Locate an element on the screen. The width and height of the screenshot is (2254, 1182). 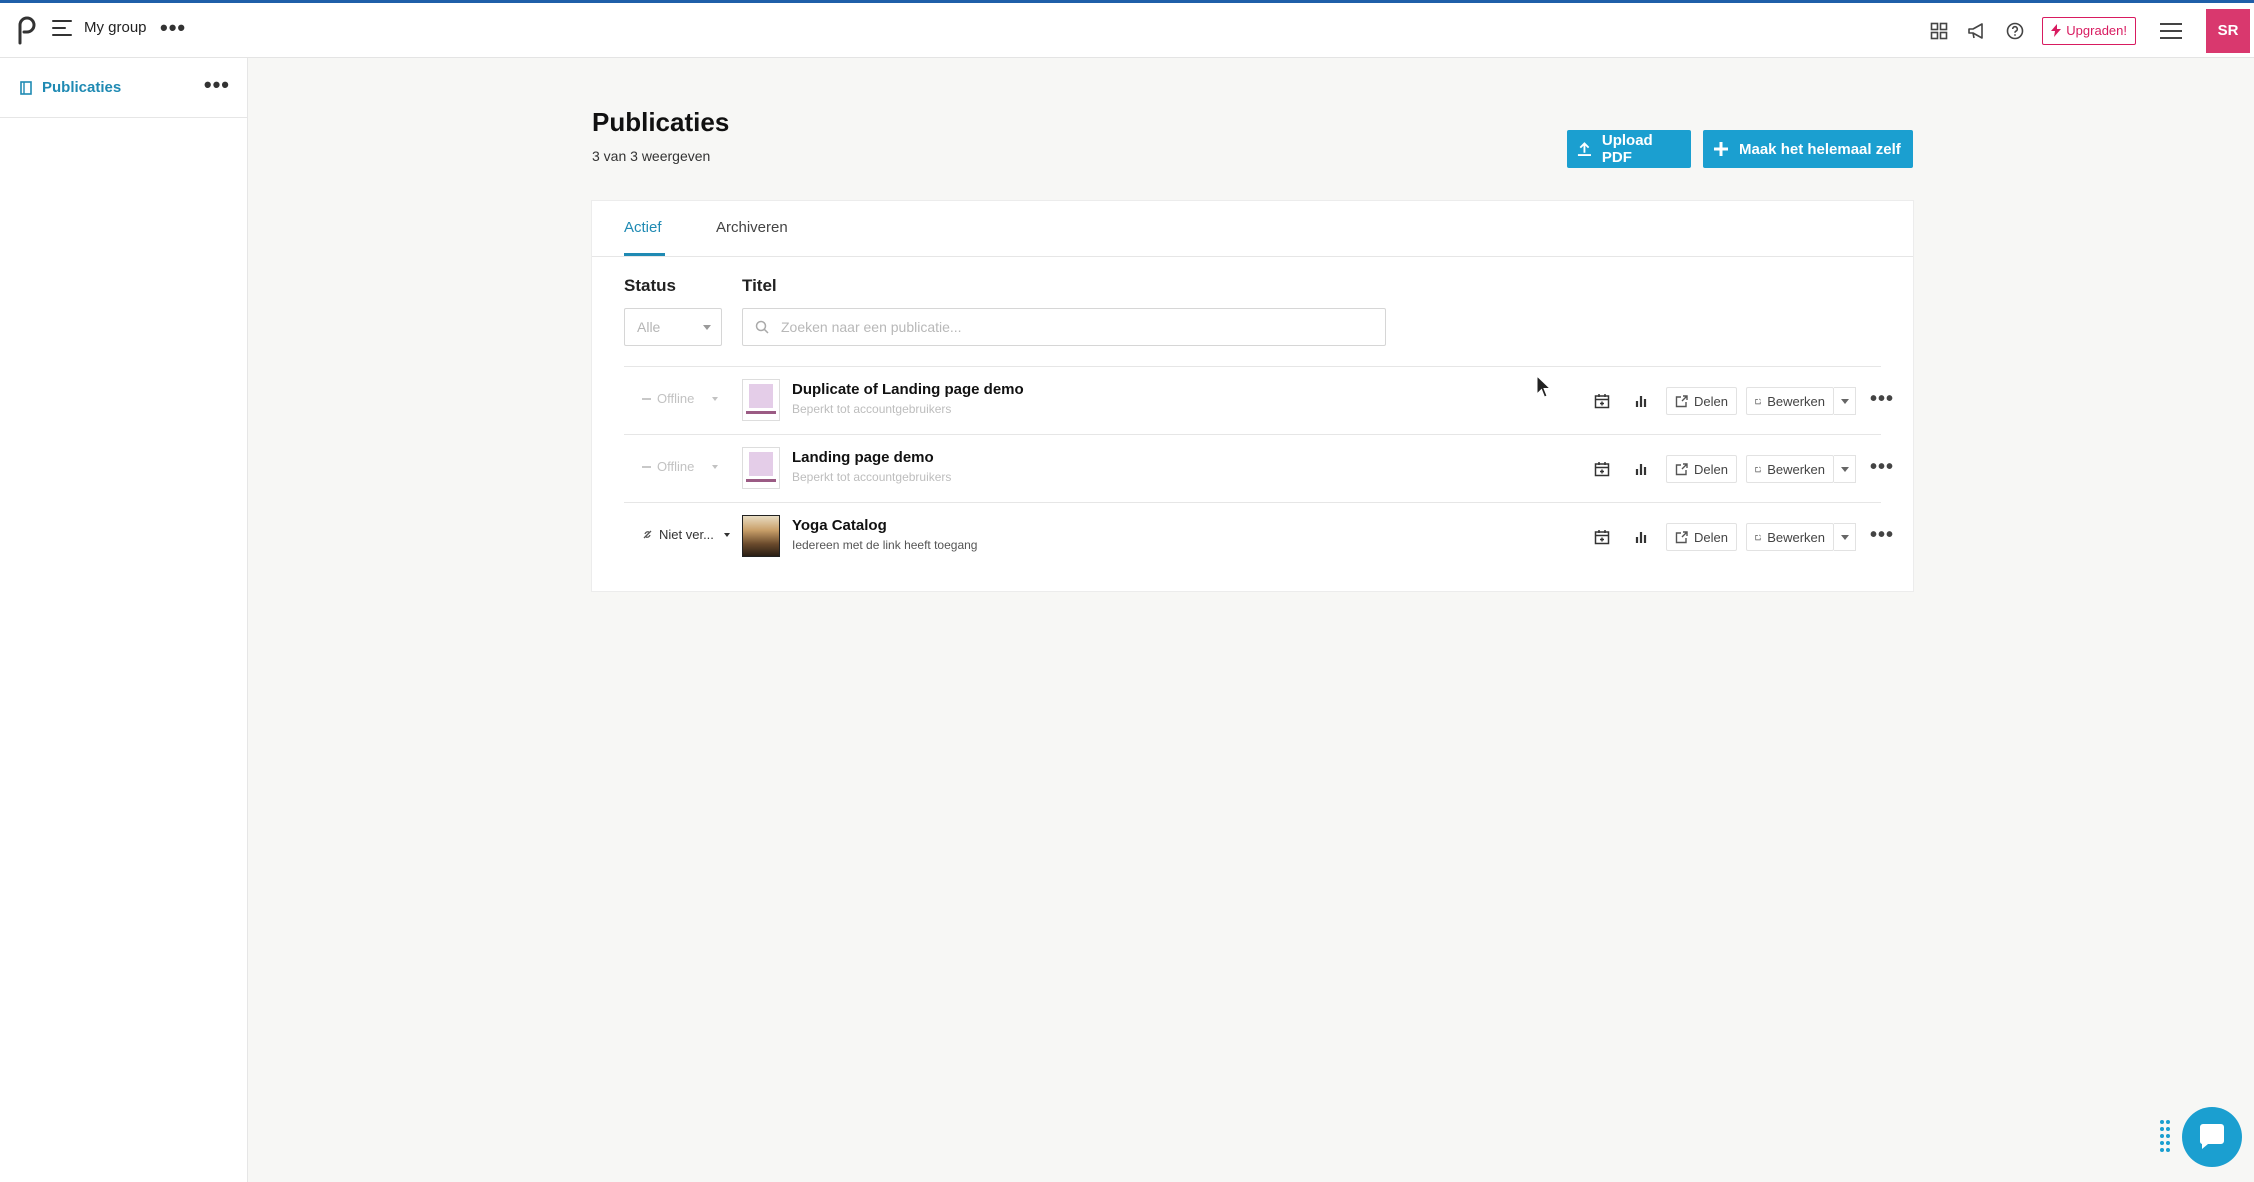
publication-icon is located at coordinates (26, 87).